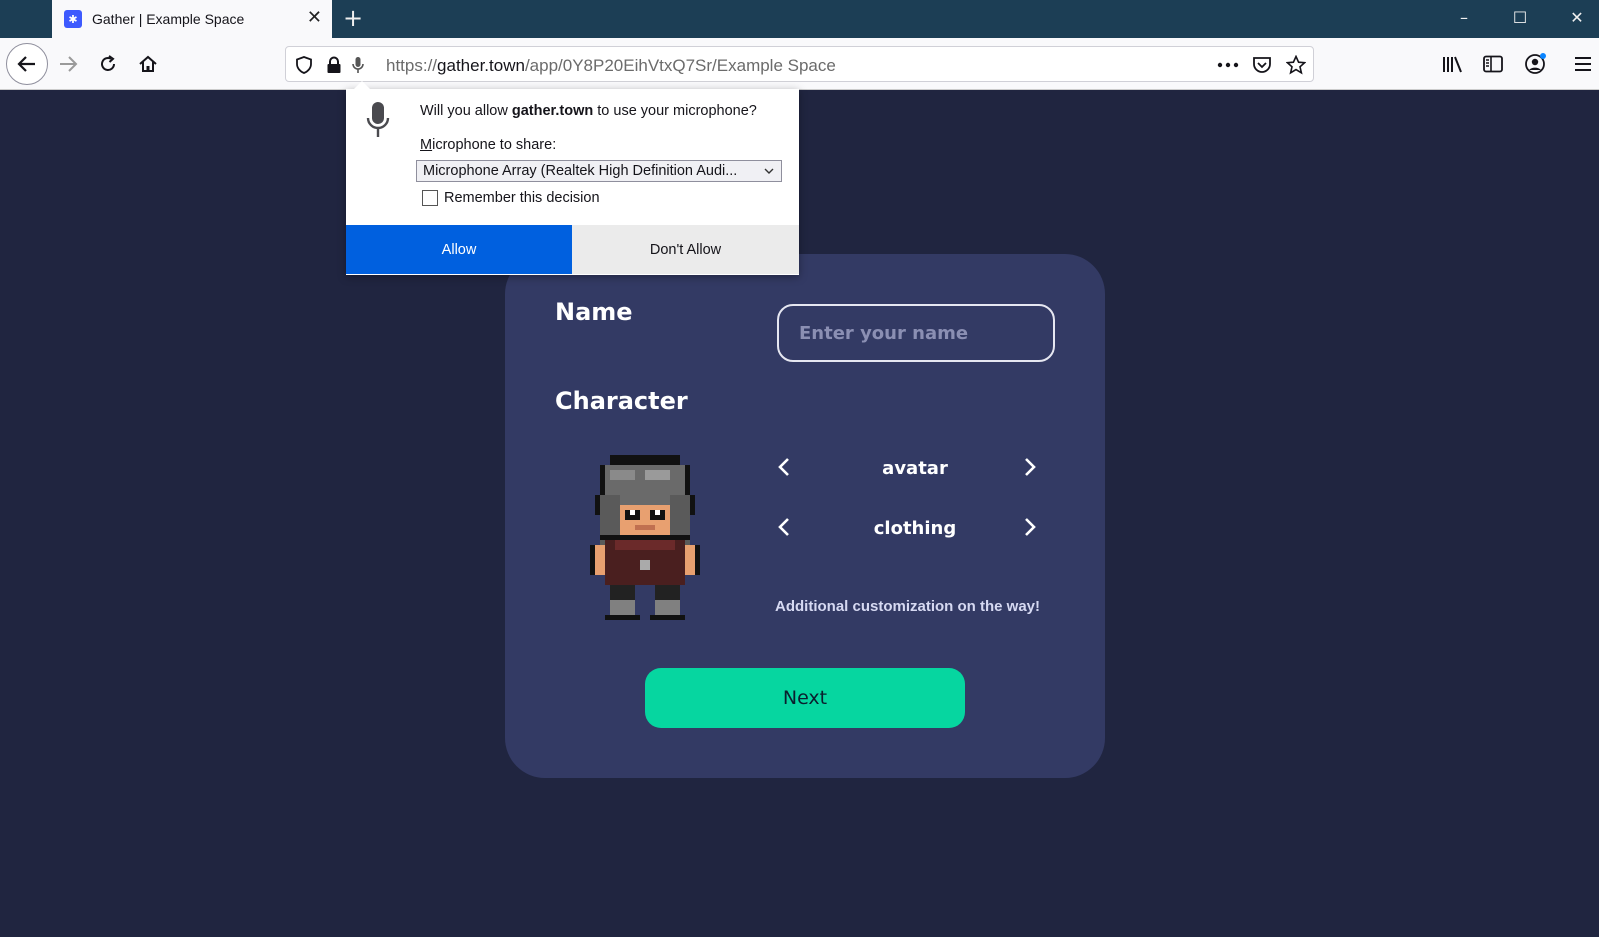 The width and height of the screenshot is (1599, 937). What do you see at coordinates (522, 198) in the screenshot?
I see `remember-decision-label: Remember this decision` at bounding box center [522, 198].